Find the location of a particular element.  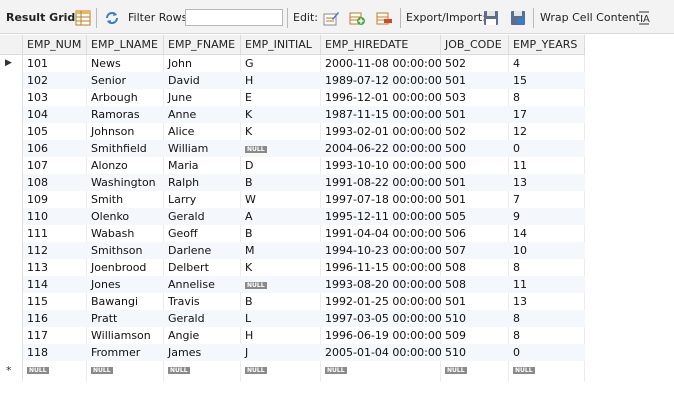

result-grid-icon is located at coordinates (83, 18).